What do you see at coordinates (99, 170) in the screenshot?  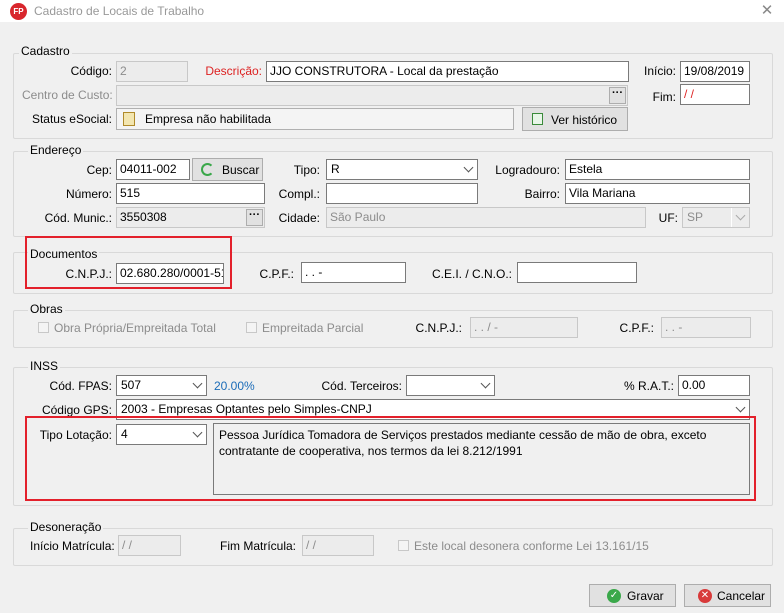 I see `cep-label: Cep:` at bounding box center [99, 170].